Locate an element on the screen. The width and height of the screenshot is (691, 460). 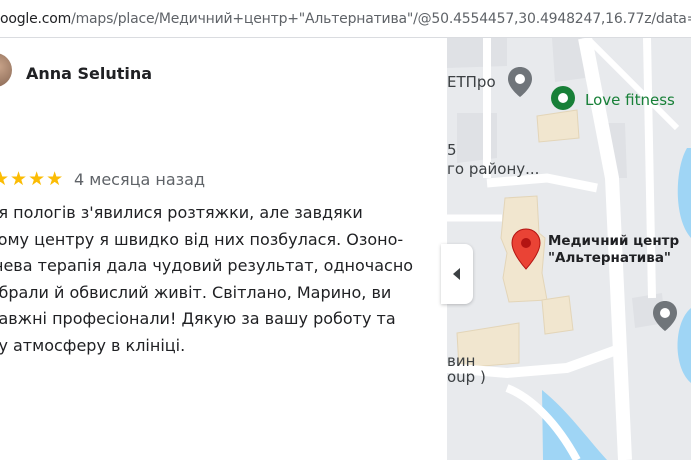
map-label-love-fitness: Love fitness is located at coordinates (630, 100).